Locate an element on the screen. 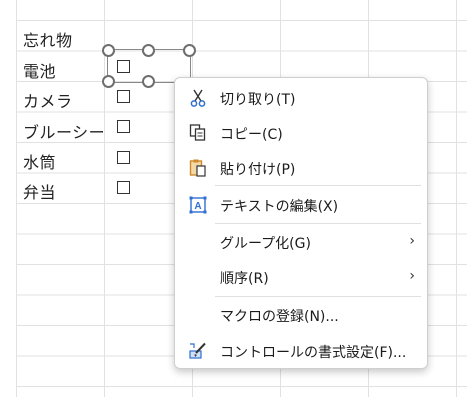 This screenshot has width=467, height=397. text-edit-icon: A is located at coordinates (198, 205).